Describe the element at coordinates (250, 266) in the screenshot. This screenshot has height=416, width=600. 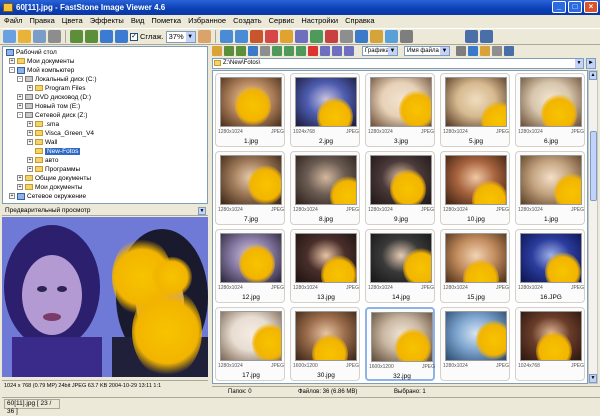
I see `thumbnail-item: 1280x1024 JPEG 12.jpg` at that location.